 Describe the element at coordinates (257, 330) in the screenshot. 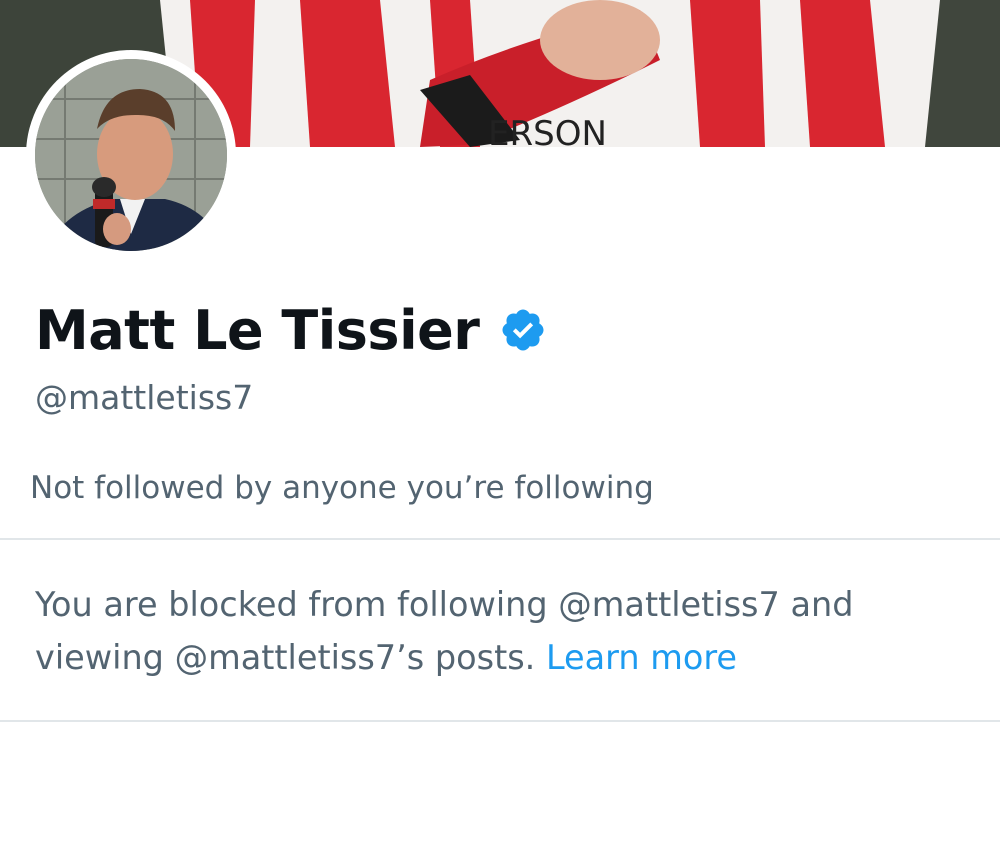

I see `display-name: Matt Le Tissier` at that location.